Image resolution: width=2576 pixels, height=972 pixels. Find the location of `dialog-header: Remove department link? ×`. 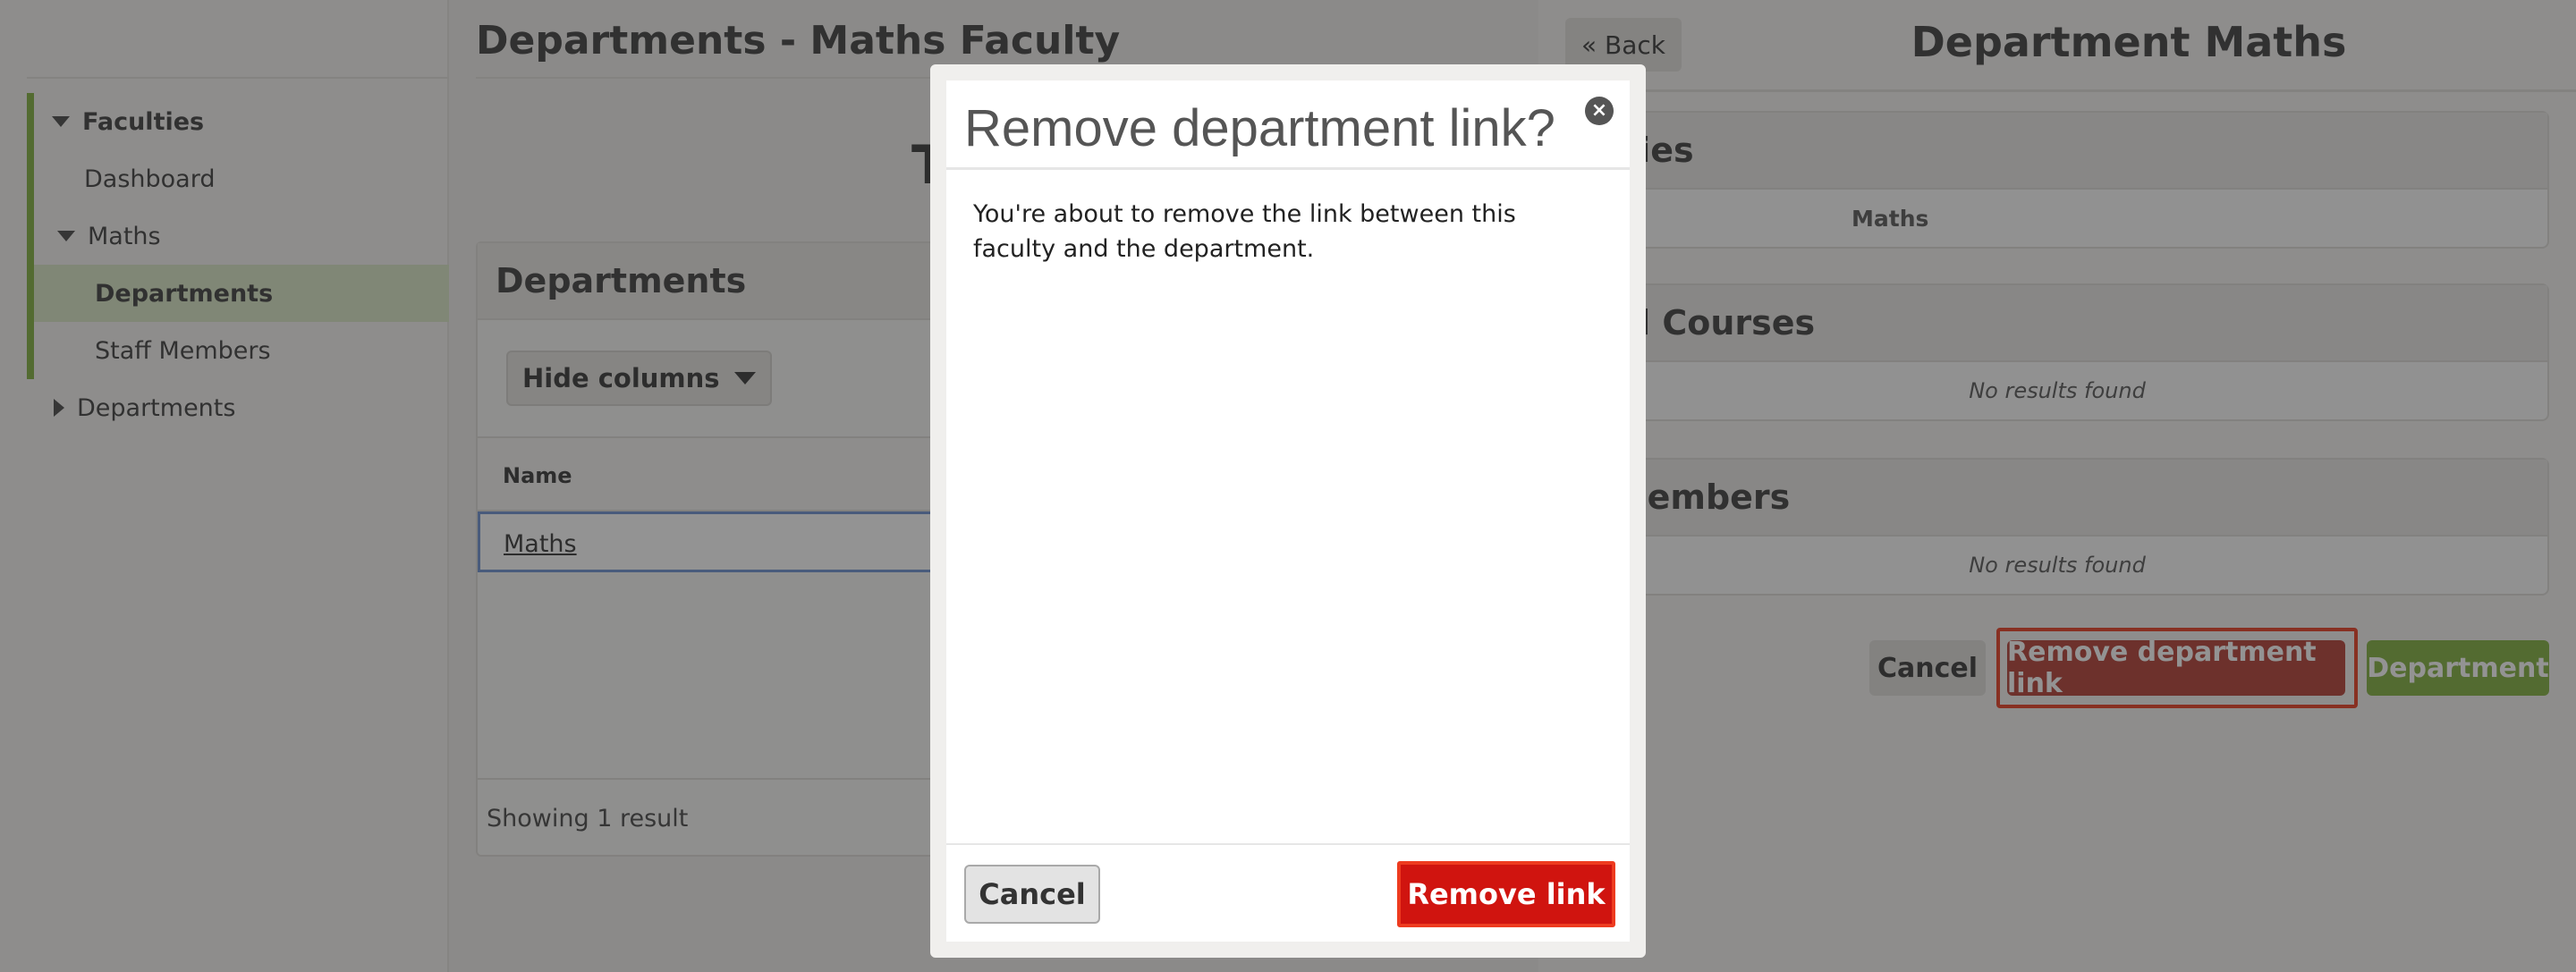

dialog-header: Remove department link? × is located at coordinates (1288, 125).